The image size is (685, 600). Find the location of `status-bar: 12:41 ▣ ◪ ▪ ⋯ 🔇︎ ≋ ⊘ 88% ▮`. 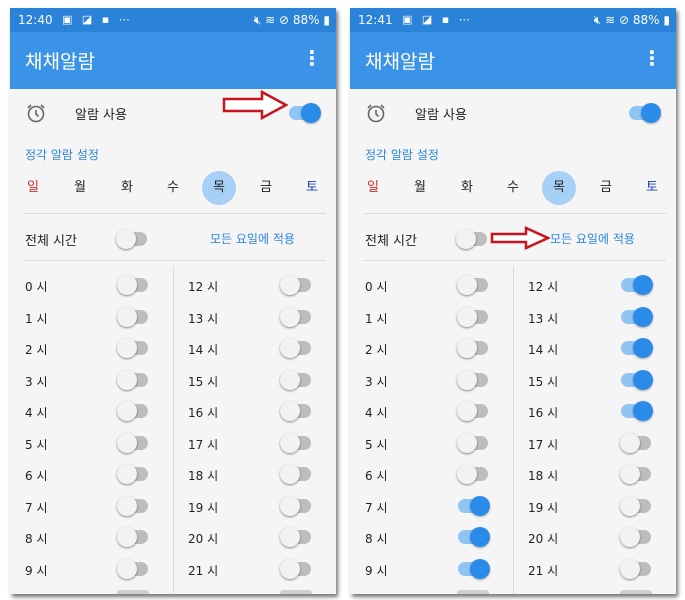

status-bar: 12:41 ▣ ◪ ▪ ⋯ 🔇︎ ≋ ⊘ 88% ▮ is located at coordinates (513, 20).